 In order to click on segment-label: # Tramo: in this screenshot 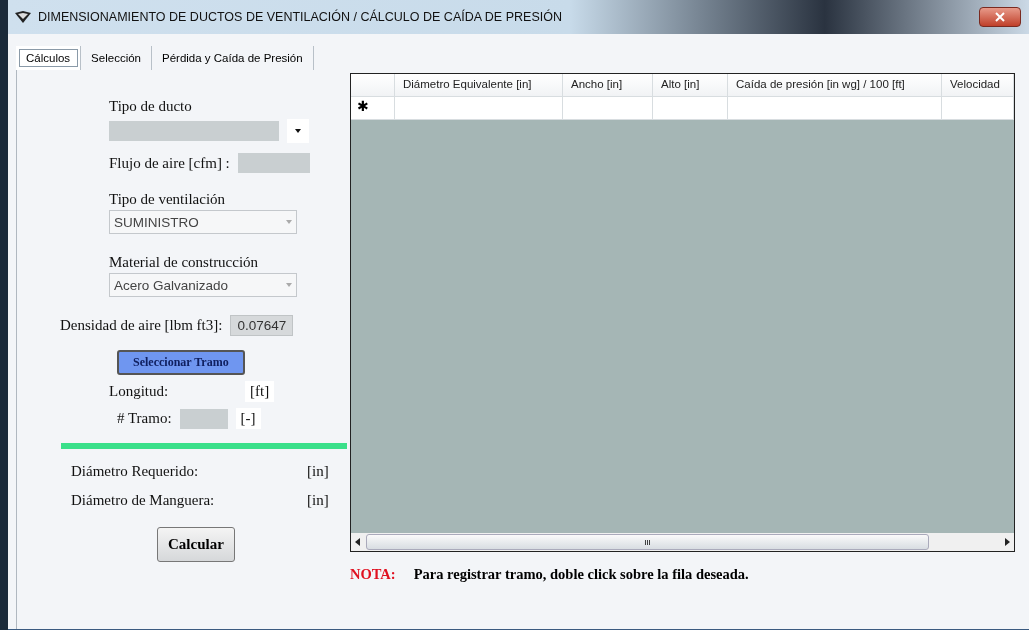, I will do `click(144, 418)`.